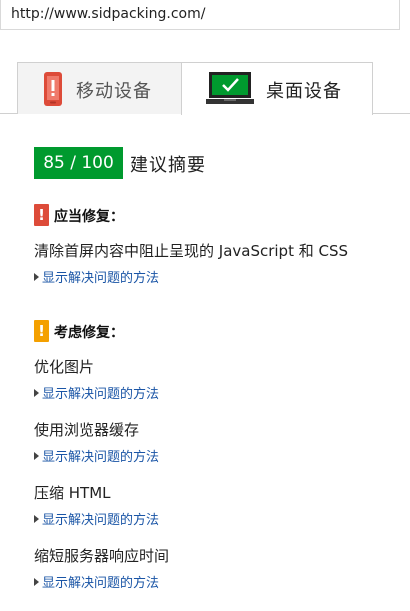 Image resolution: width=410 pixels, height=611 pixels. What do you see at coordinates (304, 91) in the screenshot?
I see `tab-desktop-label: 桌面设备` at bounding box center [304, 91].